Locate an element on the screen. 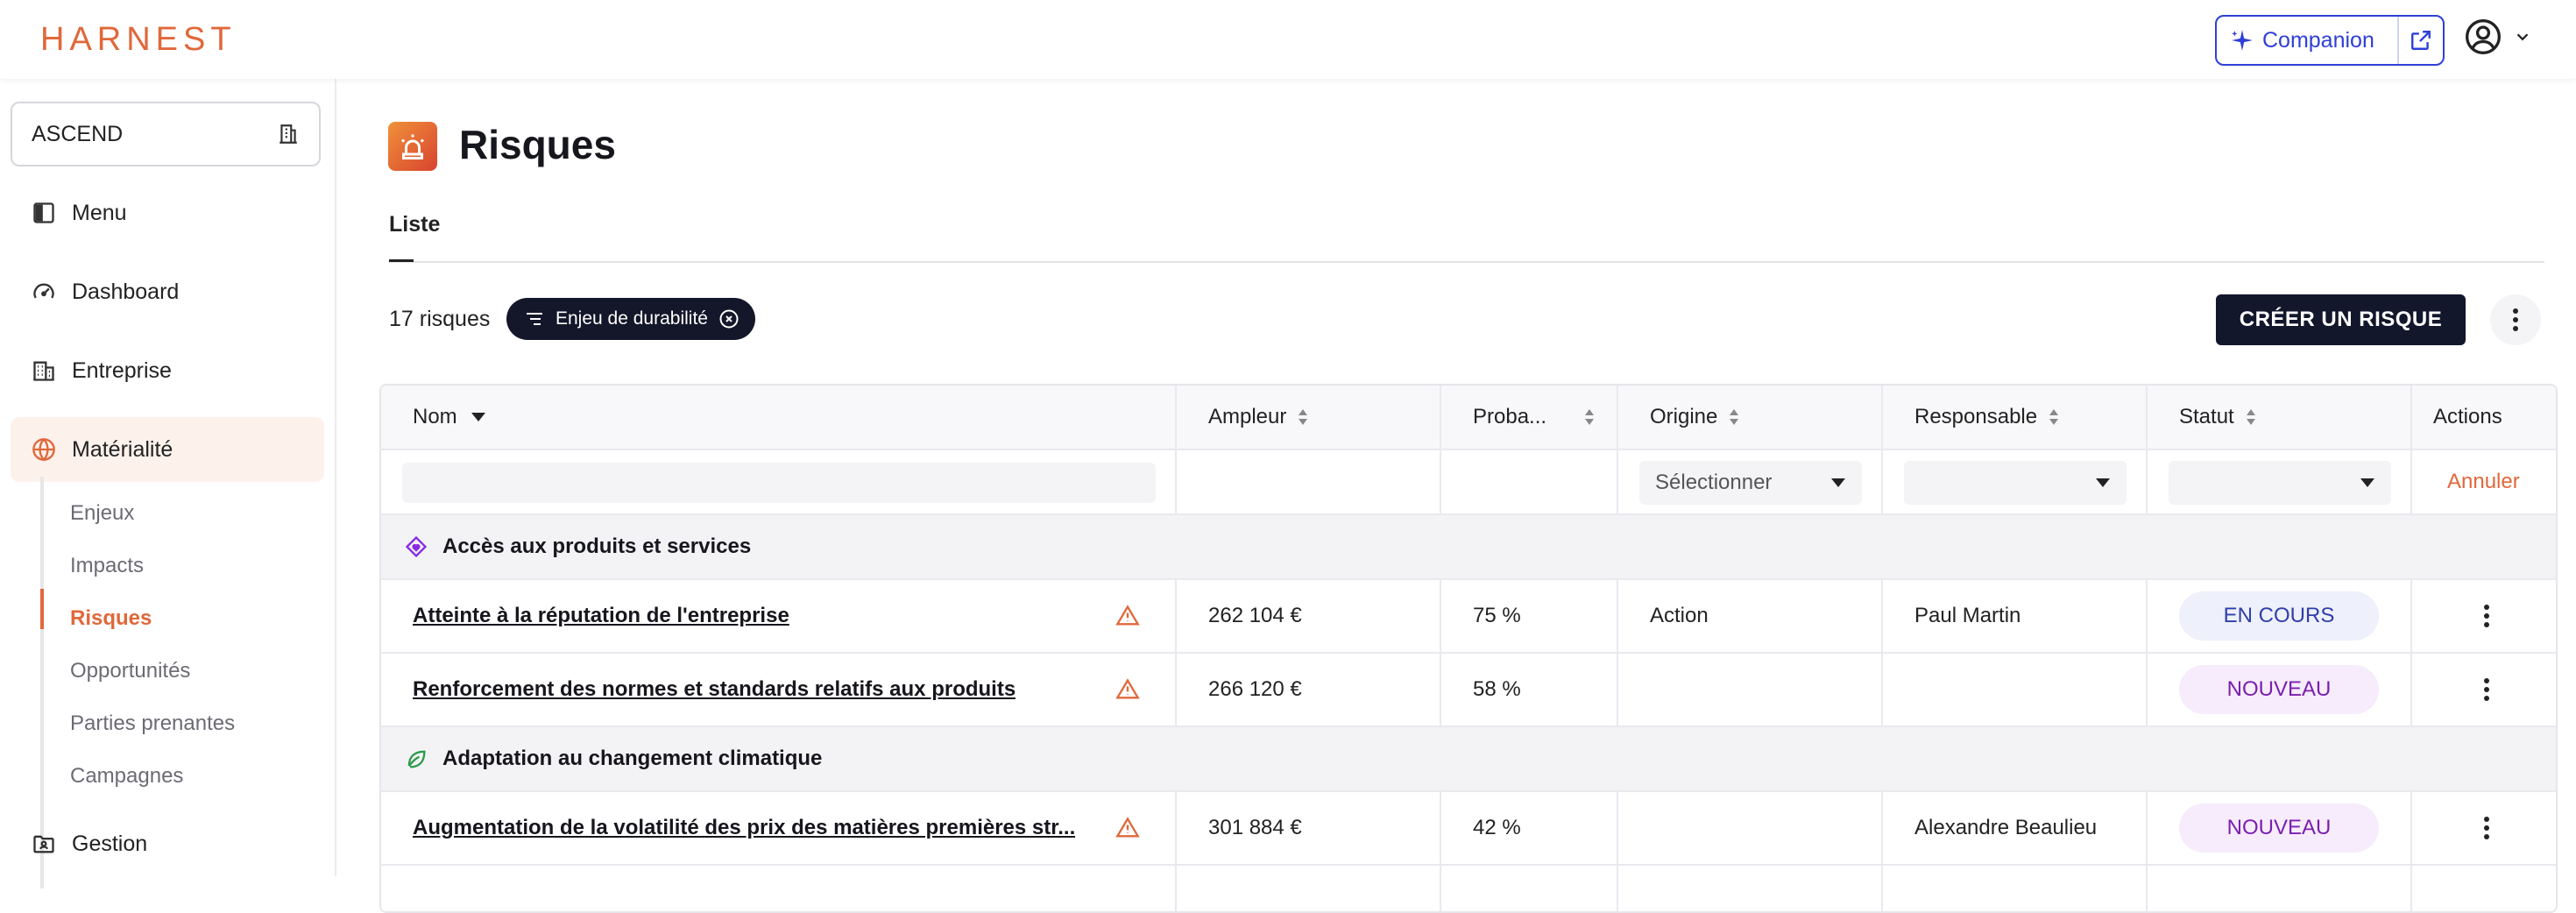  close-circle-icon is located at coordinates (729, 318).